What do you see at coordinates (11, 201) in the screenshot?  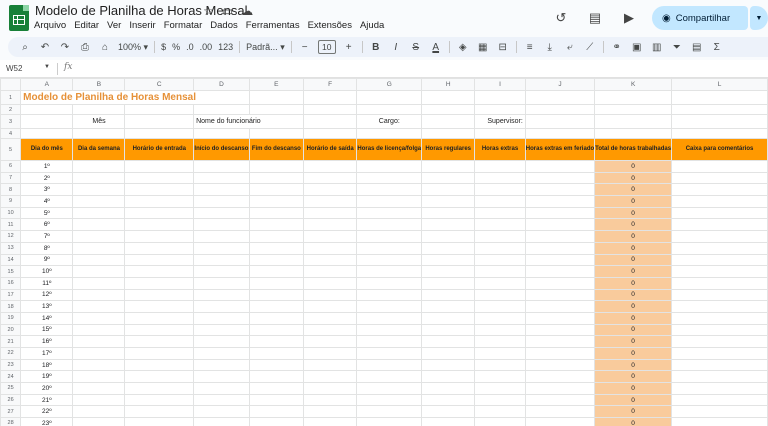 I see `row-header: 9` at bounding box center [11, 201].